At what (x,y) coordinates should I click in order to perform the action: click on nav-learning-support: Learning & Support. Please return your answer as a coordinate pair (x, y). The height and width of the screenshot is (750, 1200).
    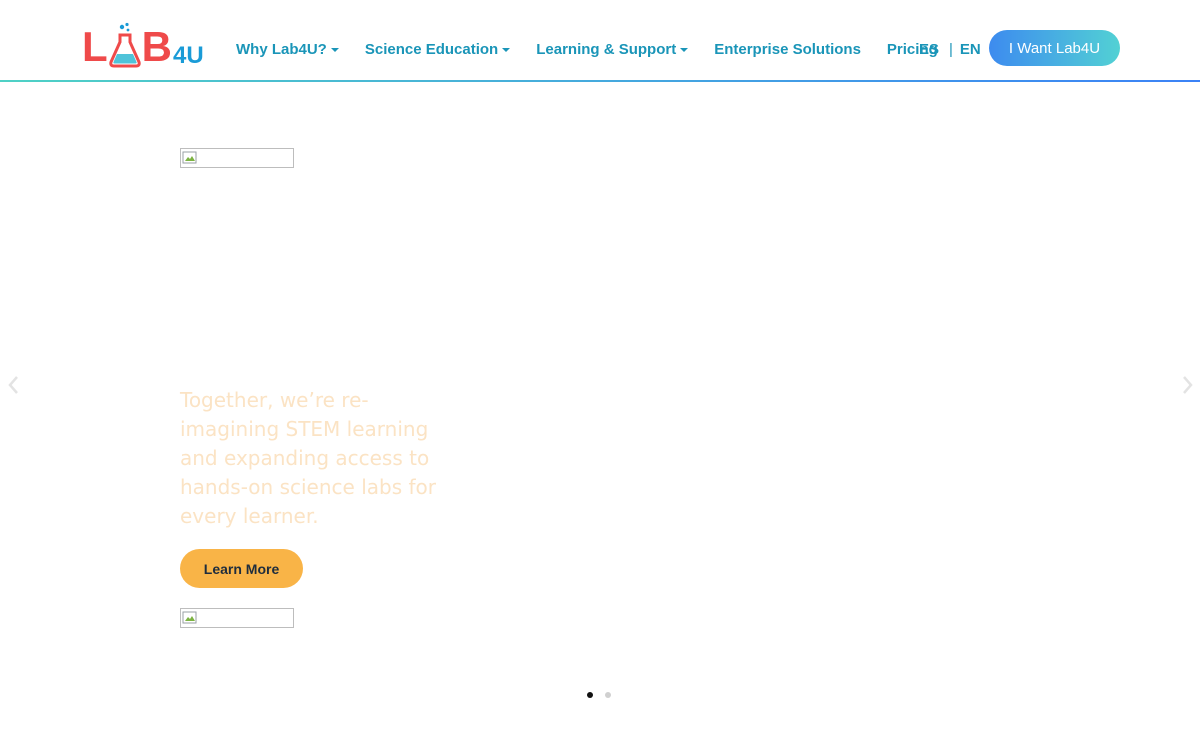
    Looking at the image, I should click on (612, 49).